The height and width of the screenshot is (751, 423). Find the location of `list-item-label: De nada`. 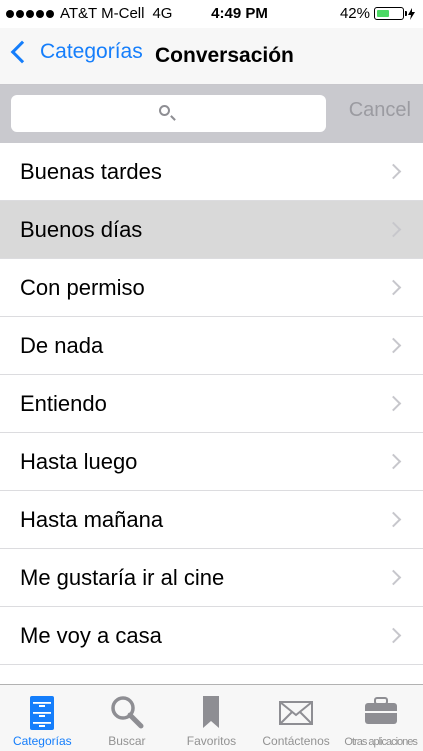

list-item-label: De nada is located at coordinates (62, 345).